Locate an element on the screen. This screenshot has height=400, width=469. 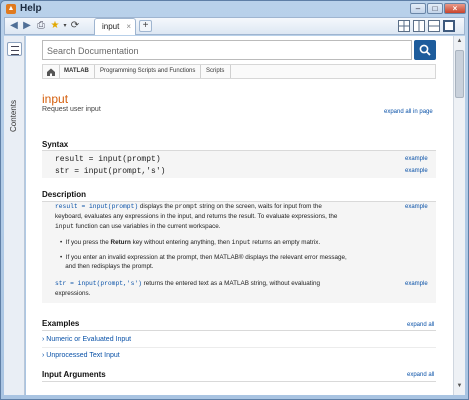
desc-input-code: input is located at coordinates (64, 226).